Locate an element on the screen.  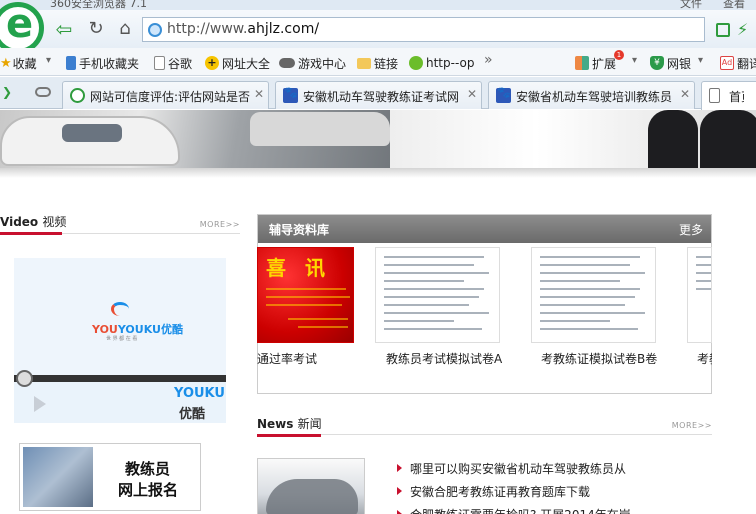
extension-badge: 1 is located at coordinates (619, 55).